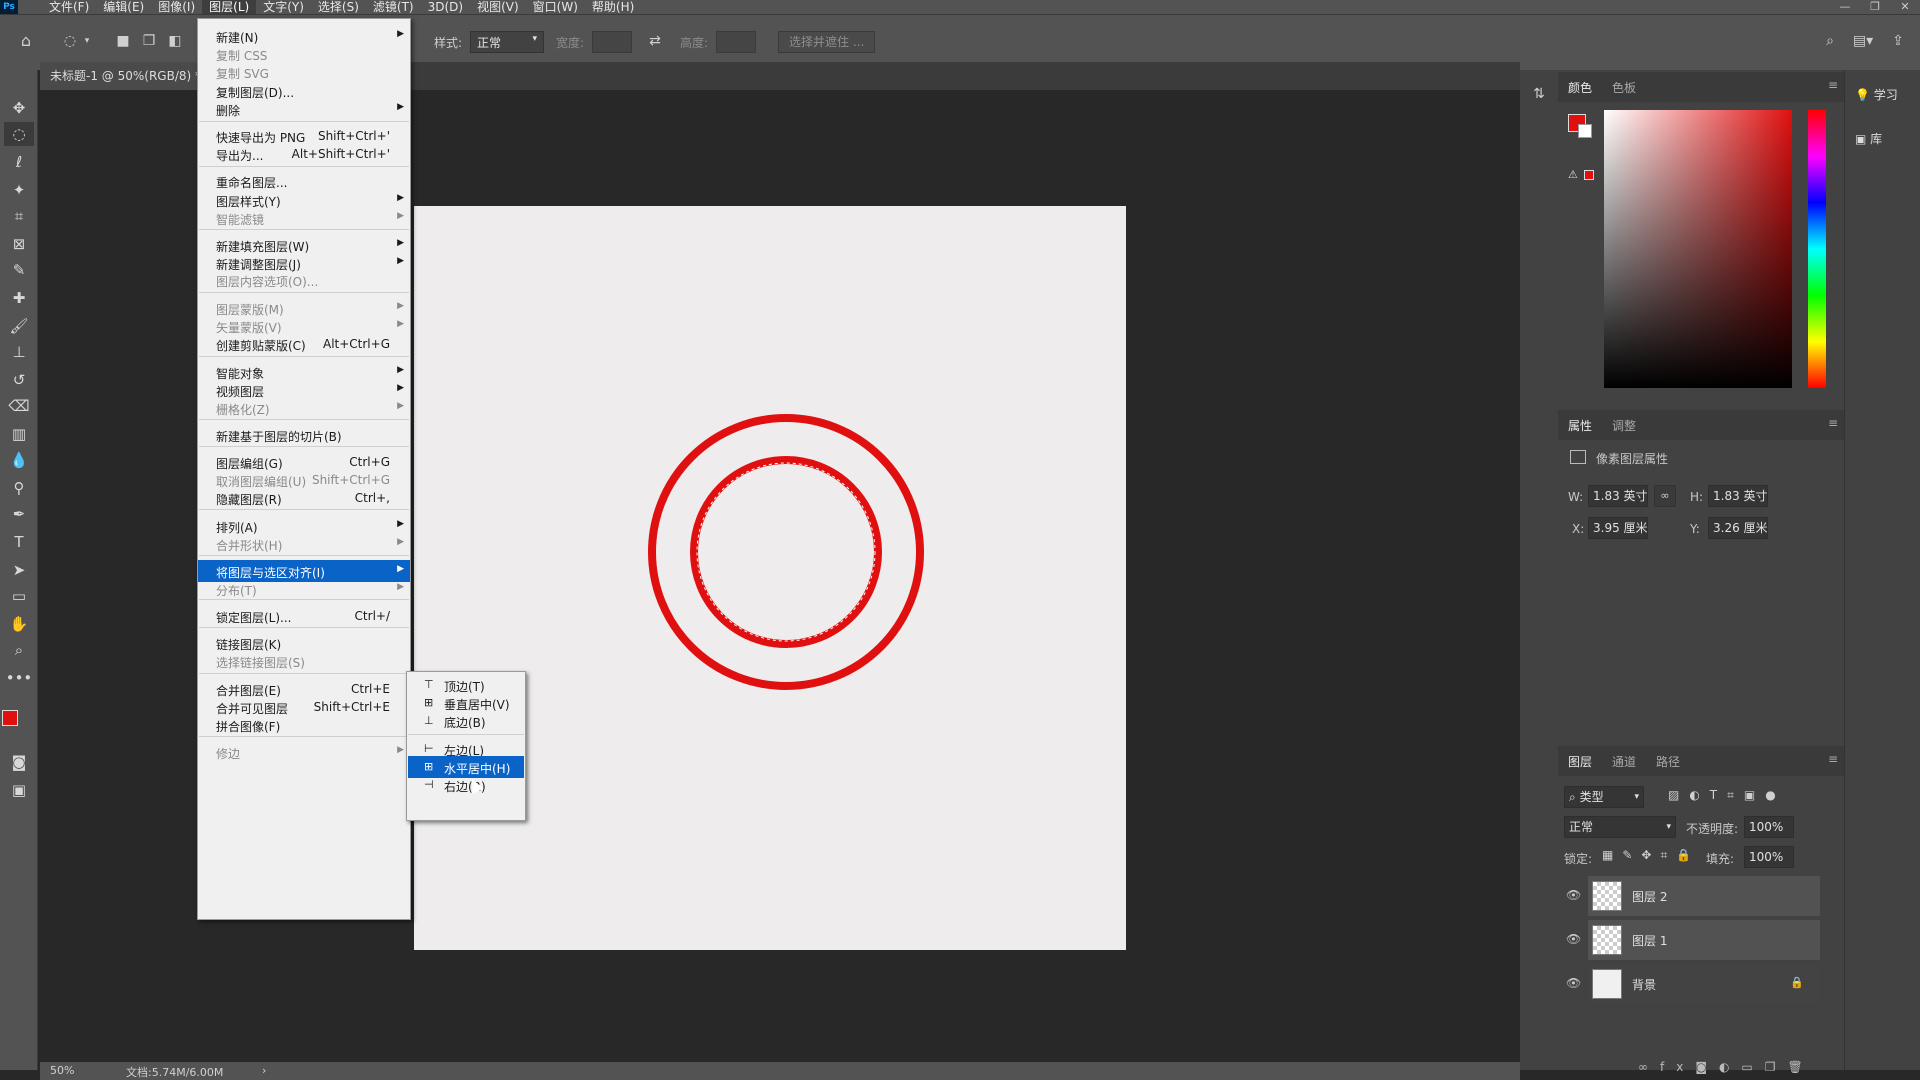 The image size is (1920, 1080). I want to click on menu-item: 选择(S), so click(338, 7).